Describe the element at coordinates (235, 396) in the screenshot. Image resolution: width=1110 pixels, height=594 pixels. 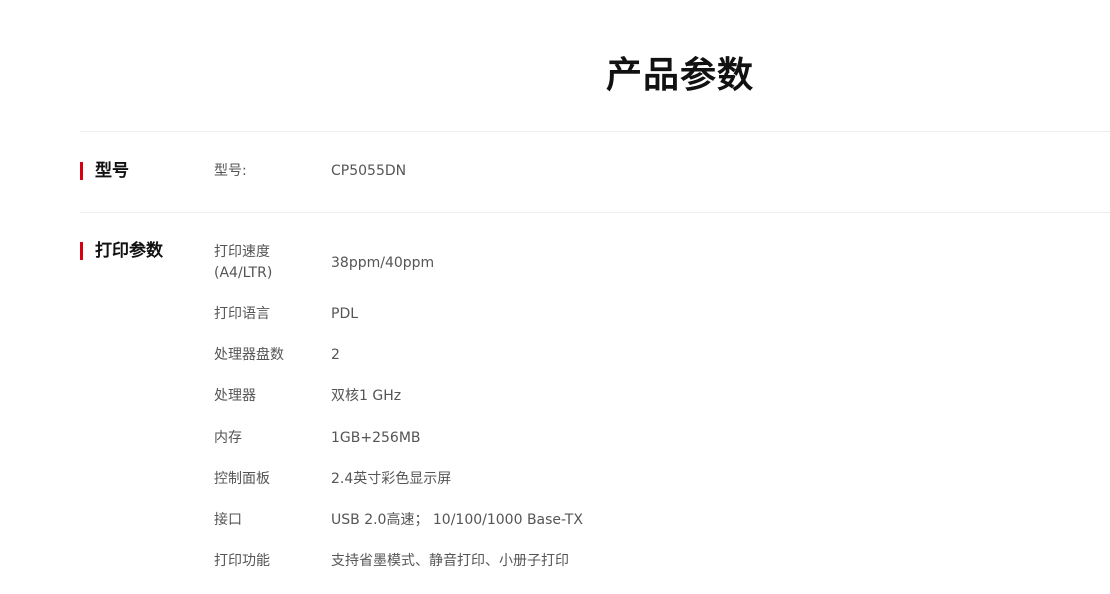
I see `spec-label: 处理器` at that location.